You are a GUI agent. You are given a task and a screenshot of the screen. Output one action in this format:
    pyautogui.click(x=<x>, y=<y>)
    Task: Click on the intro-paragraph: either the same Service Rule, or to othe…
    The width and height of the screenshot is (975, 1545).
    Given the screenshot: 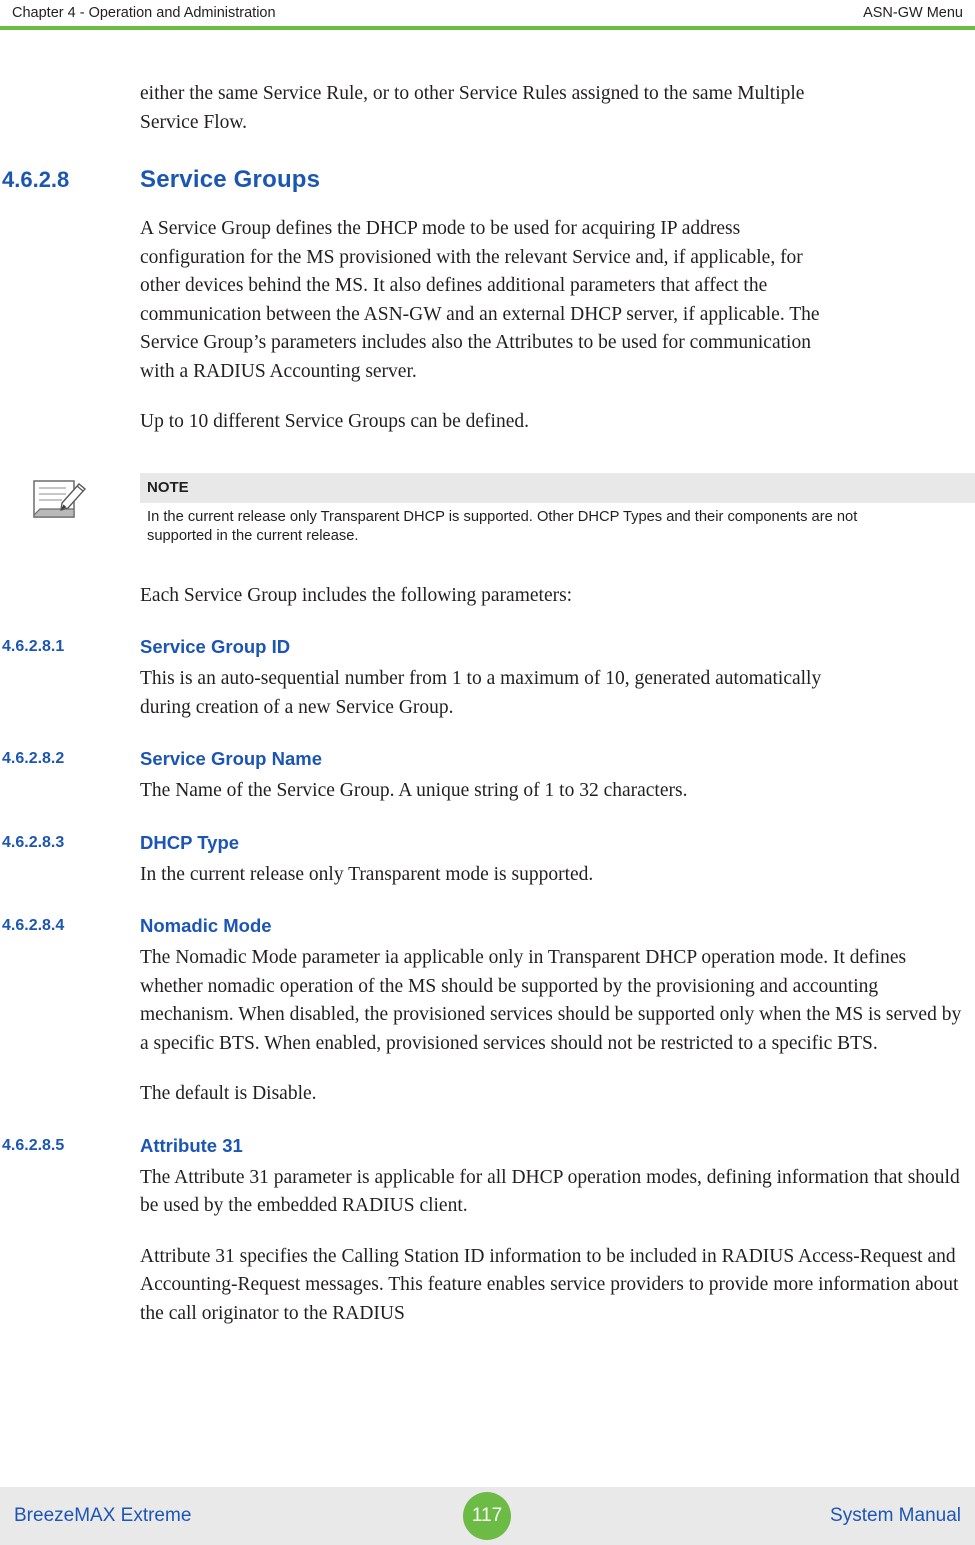 What is the action you would take?
    pyautogui.click(x=472, y=108)
    